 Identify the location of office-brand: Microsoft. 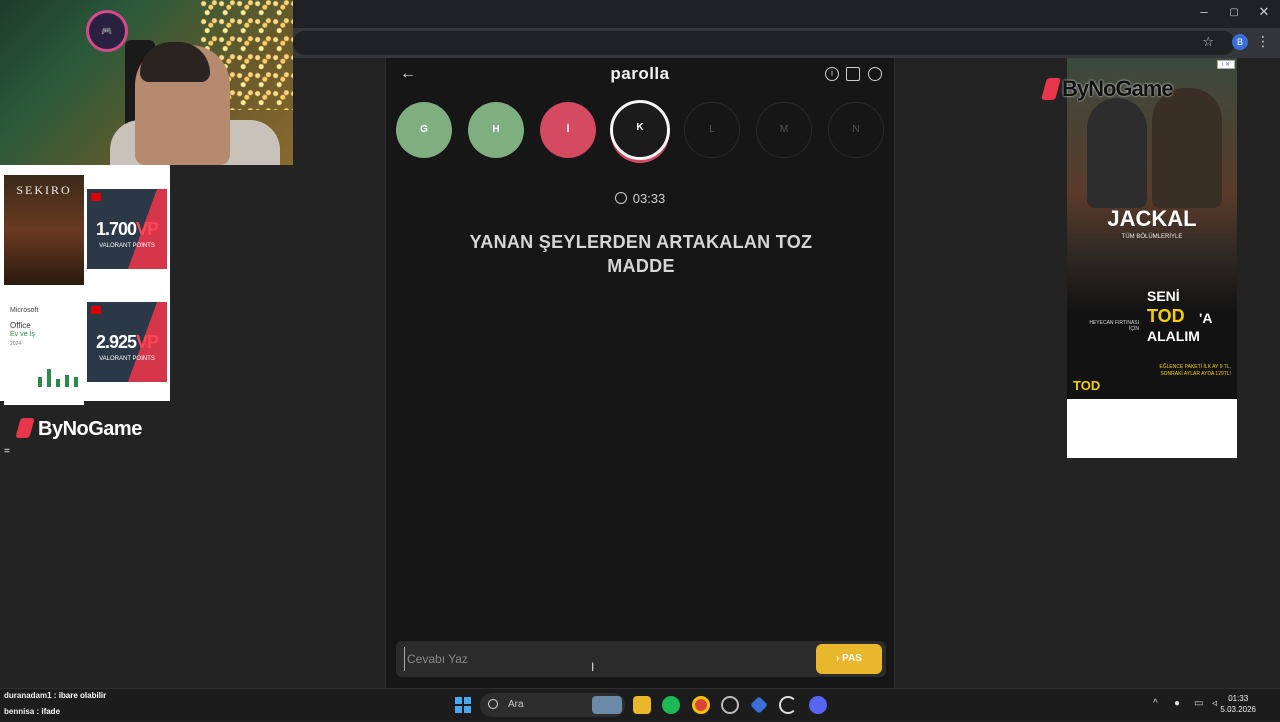
(24, 310).